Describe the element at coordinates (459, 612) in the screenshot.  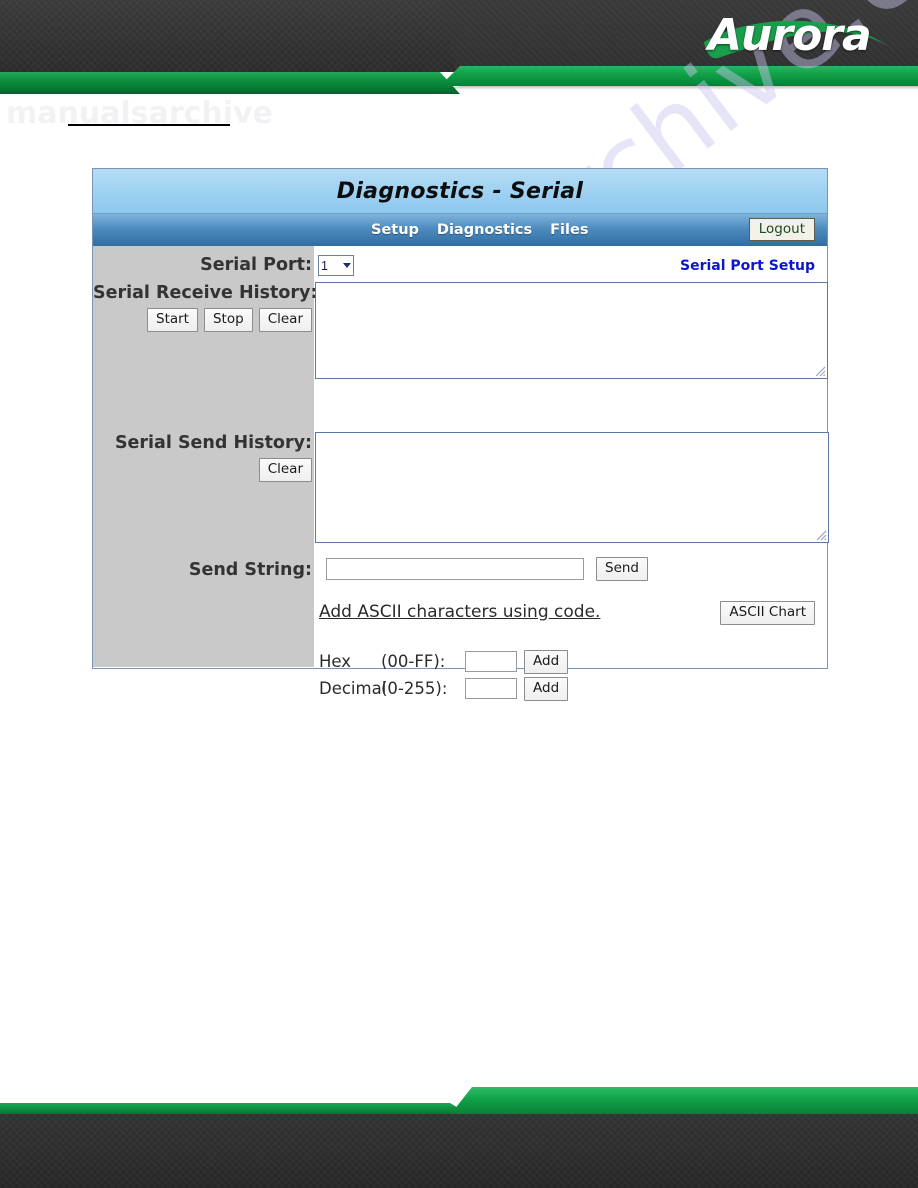
I see `ascii-hint-link: Add ASCII characters using code.` at that location.